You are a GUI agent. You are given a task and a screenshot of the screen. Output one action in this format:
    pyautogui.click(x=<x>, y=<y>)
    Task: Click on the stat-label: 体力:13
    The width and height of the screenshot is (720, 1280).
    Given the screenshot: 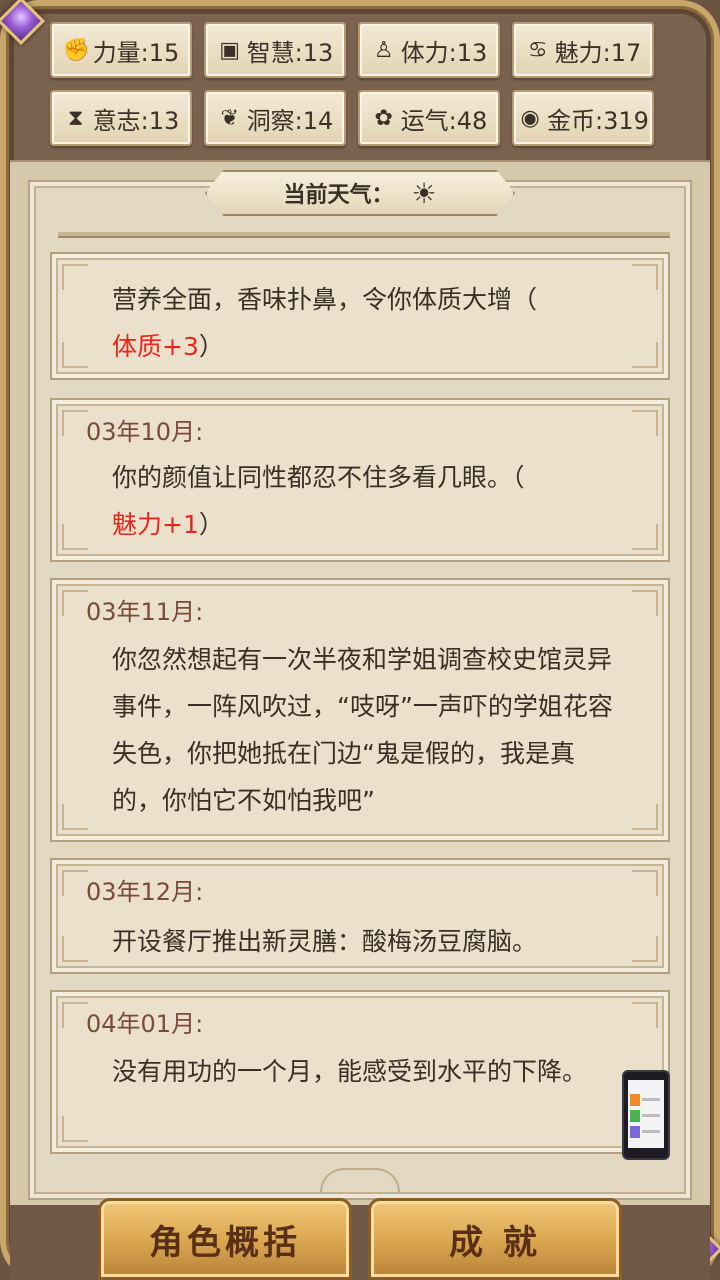 What is the action you would take?
    pyautogui.click(x=444, y=52)
    